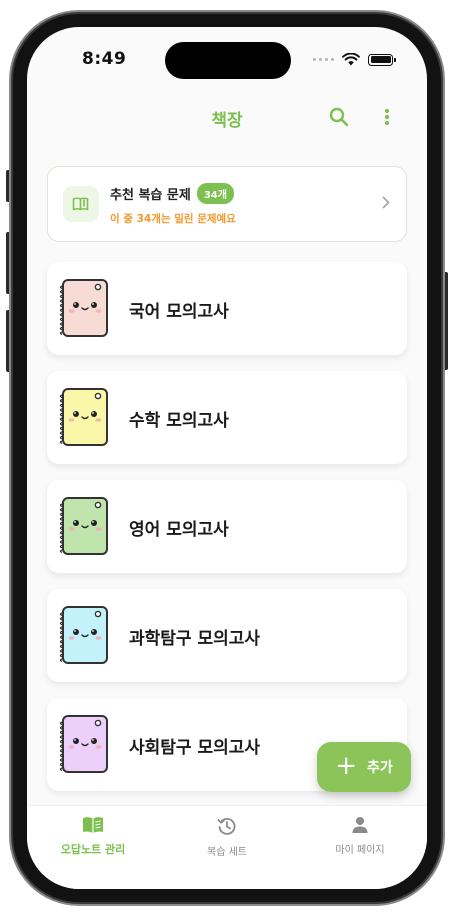 The width and height of the screenshot is (454, 916). I want to click on more-menu-button, so click(387, 117).